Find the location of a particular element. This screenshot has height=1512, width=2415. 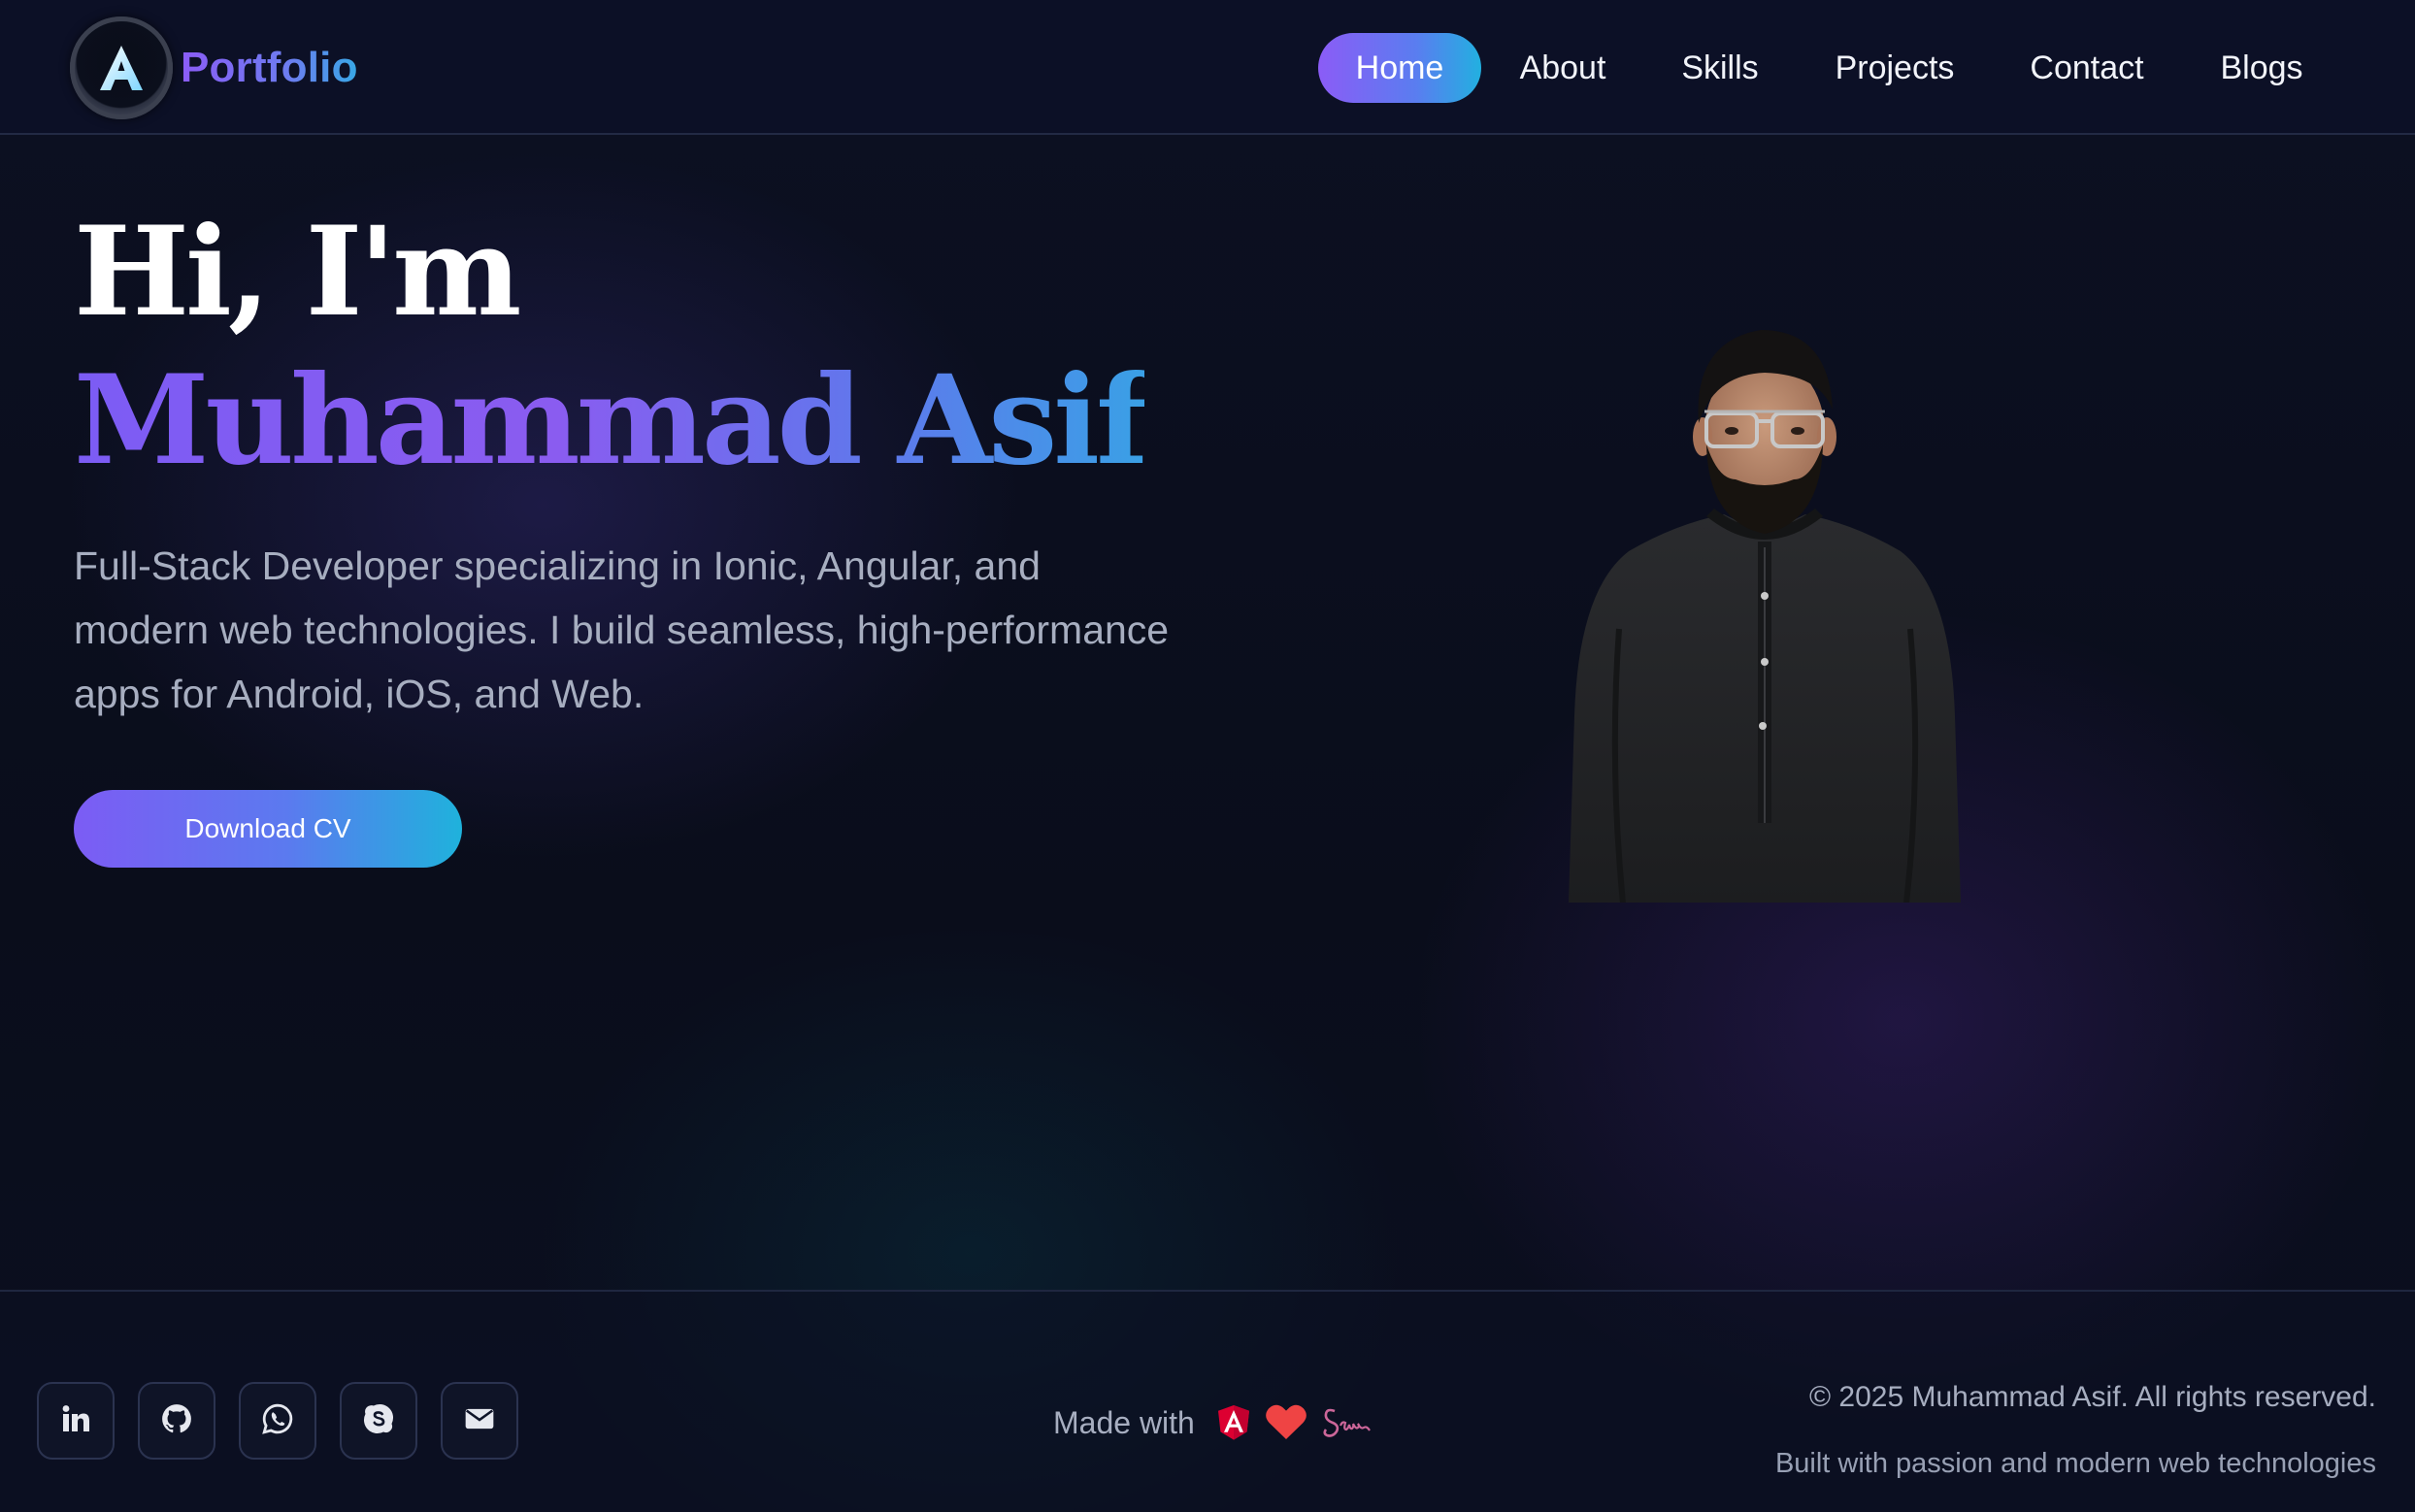

nav-home: Home is located at coordinates (1399, 68).